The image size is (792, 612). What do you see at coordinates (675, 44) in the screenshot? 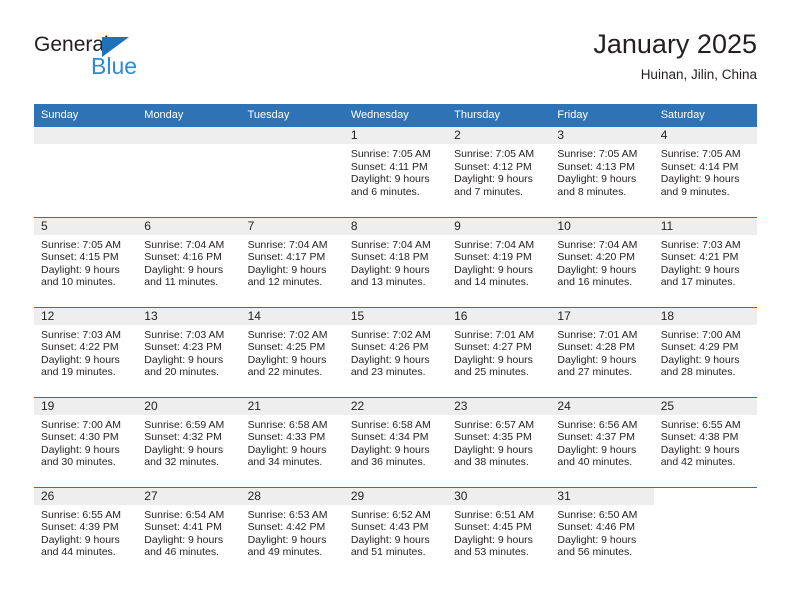
I see `page-title: January 2025` at bounding box center [675, 44].